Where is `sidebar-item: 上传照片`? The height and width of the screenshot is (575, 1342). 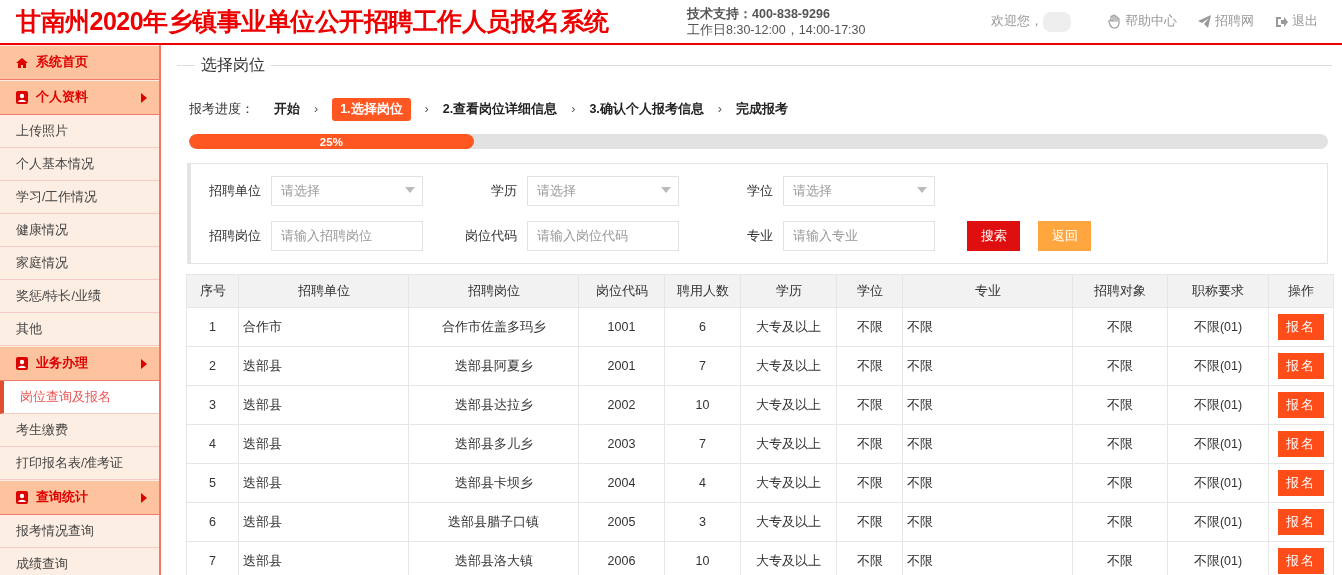
sidebar-item: 上传照片 is located at coordinates (79, 131).